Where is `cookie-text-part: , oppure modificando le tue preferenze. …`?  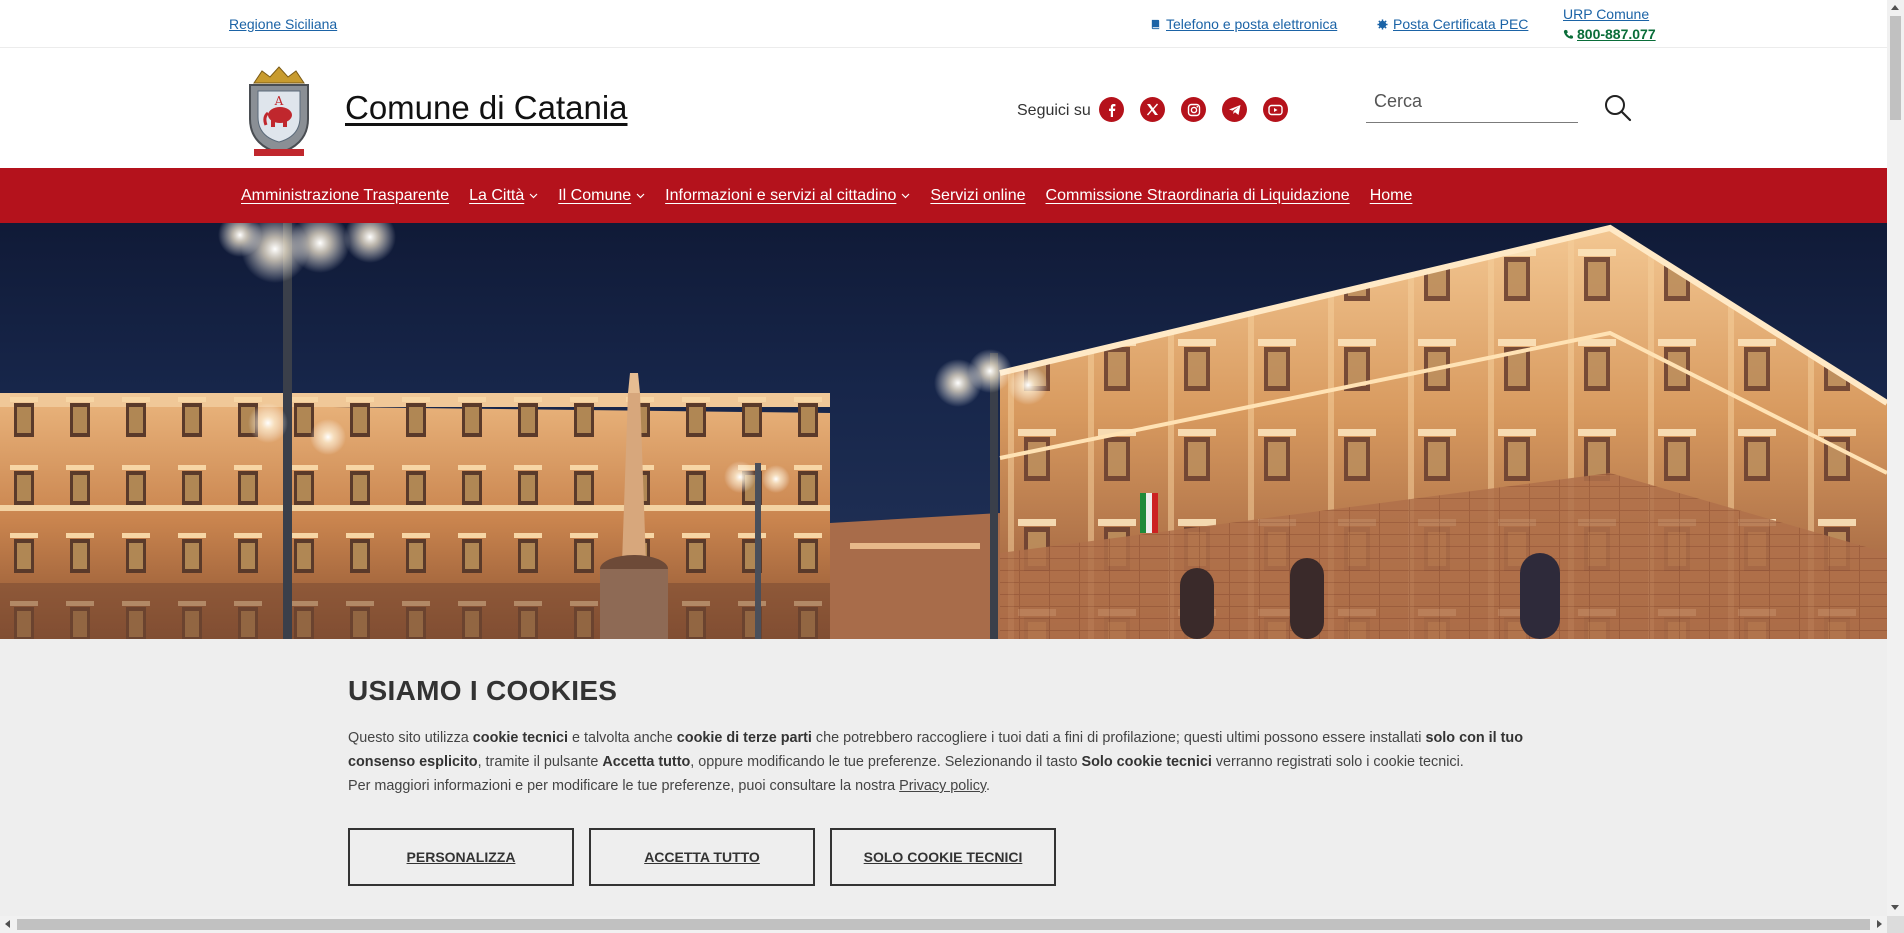
cookie-text-part: , oppure modificando le tue preferenze. … is located at coordinates (886, 762).